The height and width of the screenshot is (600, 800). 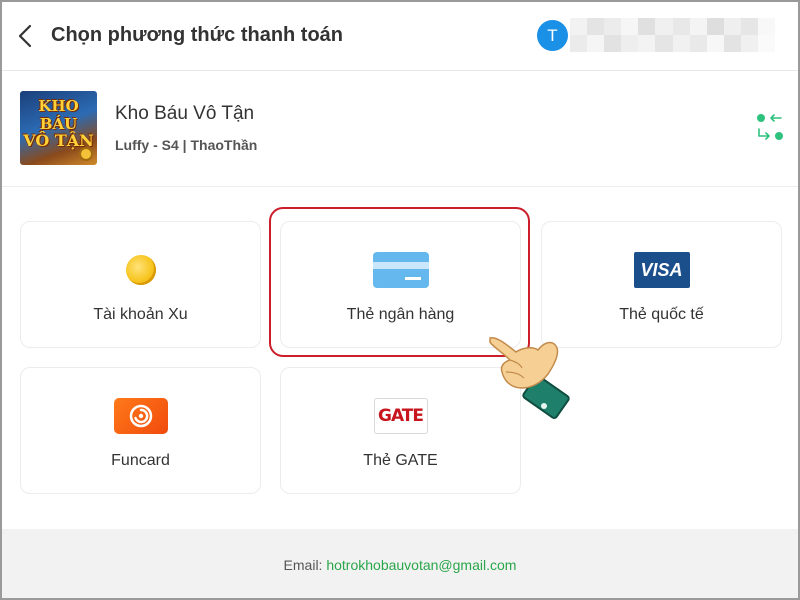 What do you see at coordinates (672, 35) in the screenshot?
I see `blurred-username` at bounding box center [672, 35].